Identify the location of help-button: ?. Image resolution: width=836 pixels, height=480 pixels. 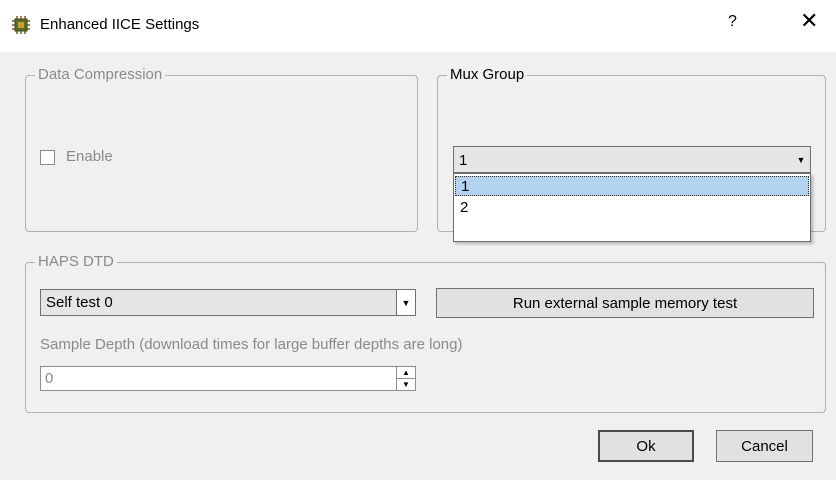
(732, 22).